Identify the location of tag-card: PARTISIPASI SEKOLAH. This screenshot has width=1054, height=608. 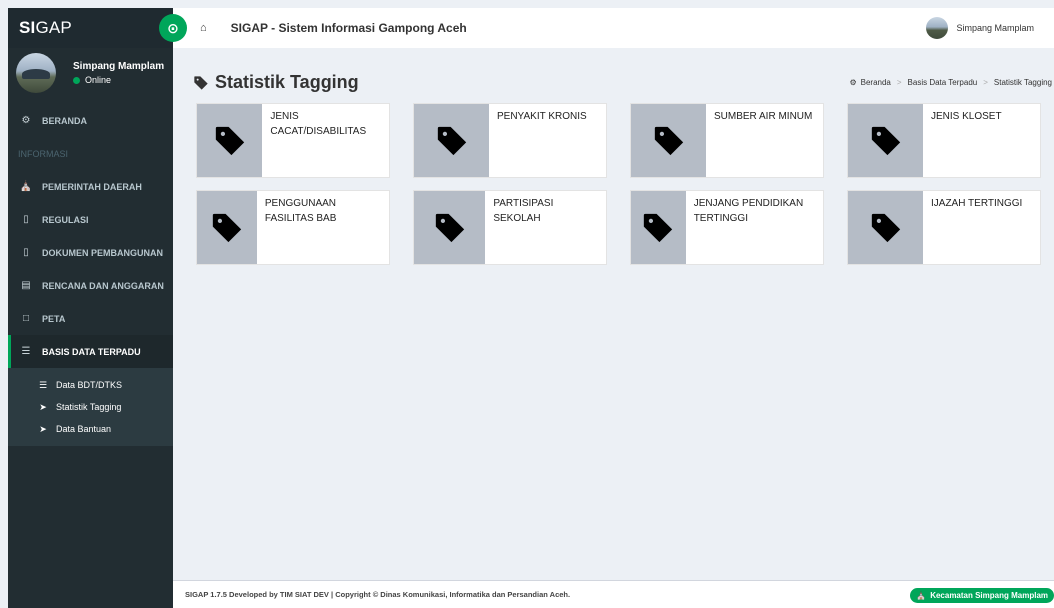
(510, 227).